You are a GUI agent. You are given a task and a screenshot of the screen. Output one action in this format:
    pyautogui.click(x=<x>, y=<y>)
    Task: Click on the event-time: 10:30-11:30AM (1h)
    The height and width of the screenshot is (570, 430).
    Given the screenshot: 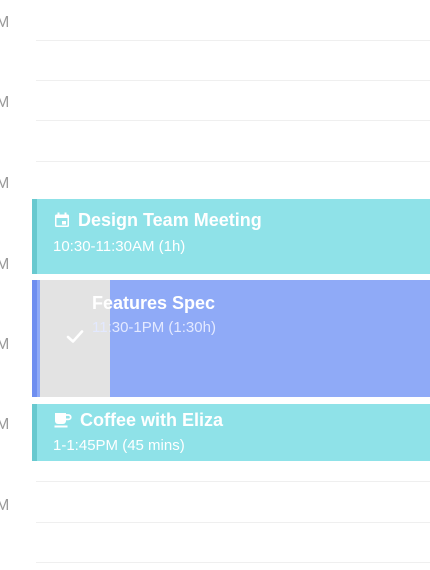 What is the action you would take?
    pyautogui.click(x=119, y=246)
    